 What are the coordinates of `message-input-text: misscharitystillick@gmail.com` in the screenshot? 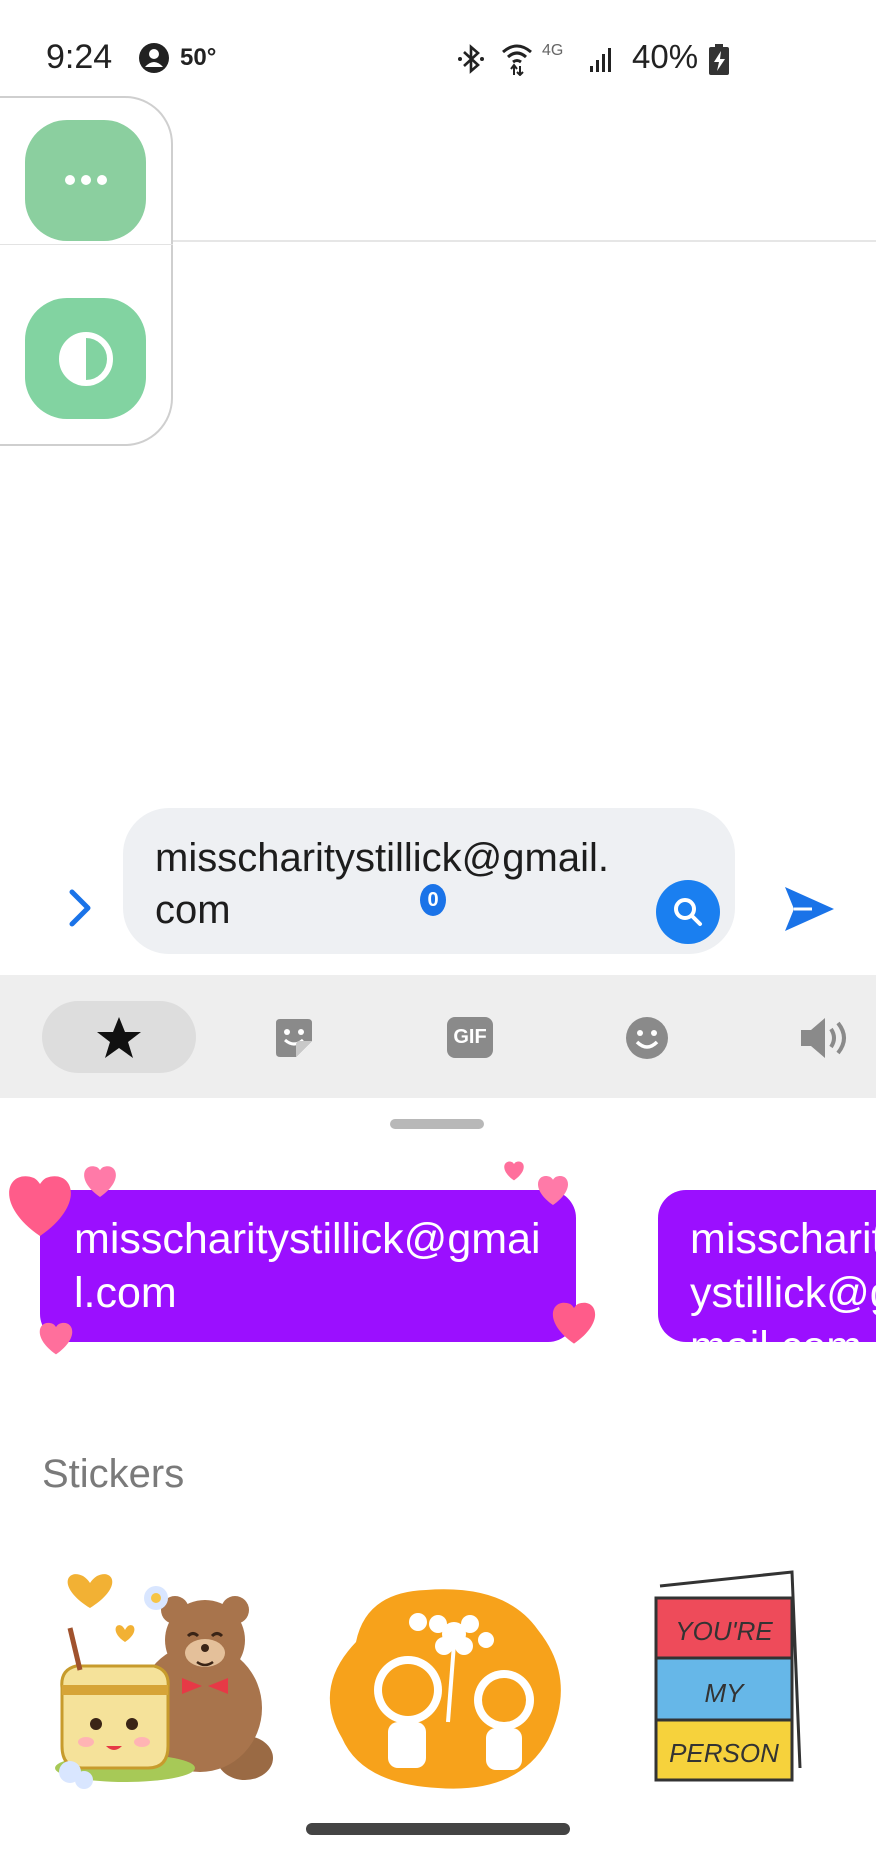 It's located at (382, 884).